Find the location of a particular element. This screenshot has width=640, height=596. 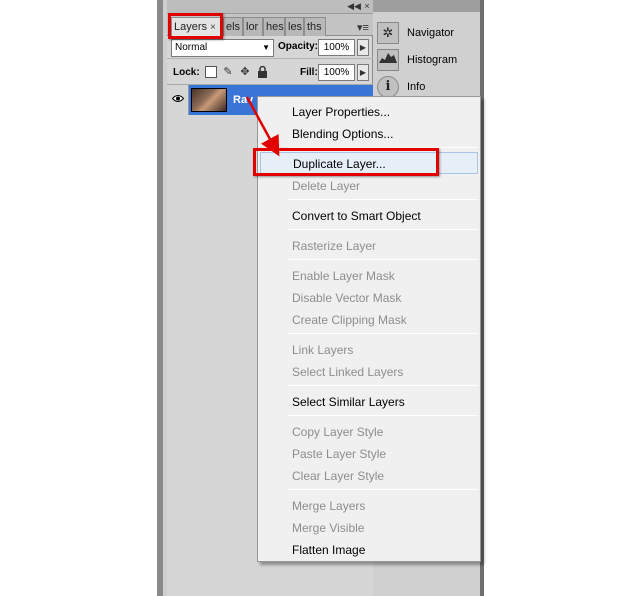

annotation-arrow is located at coordinates (262, 126).